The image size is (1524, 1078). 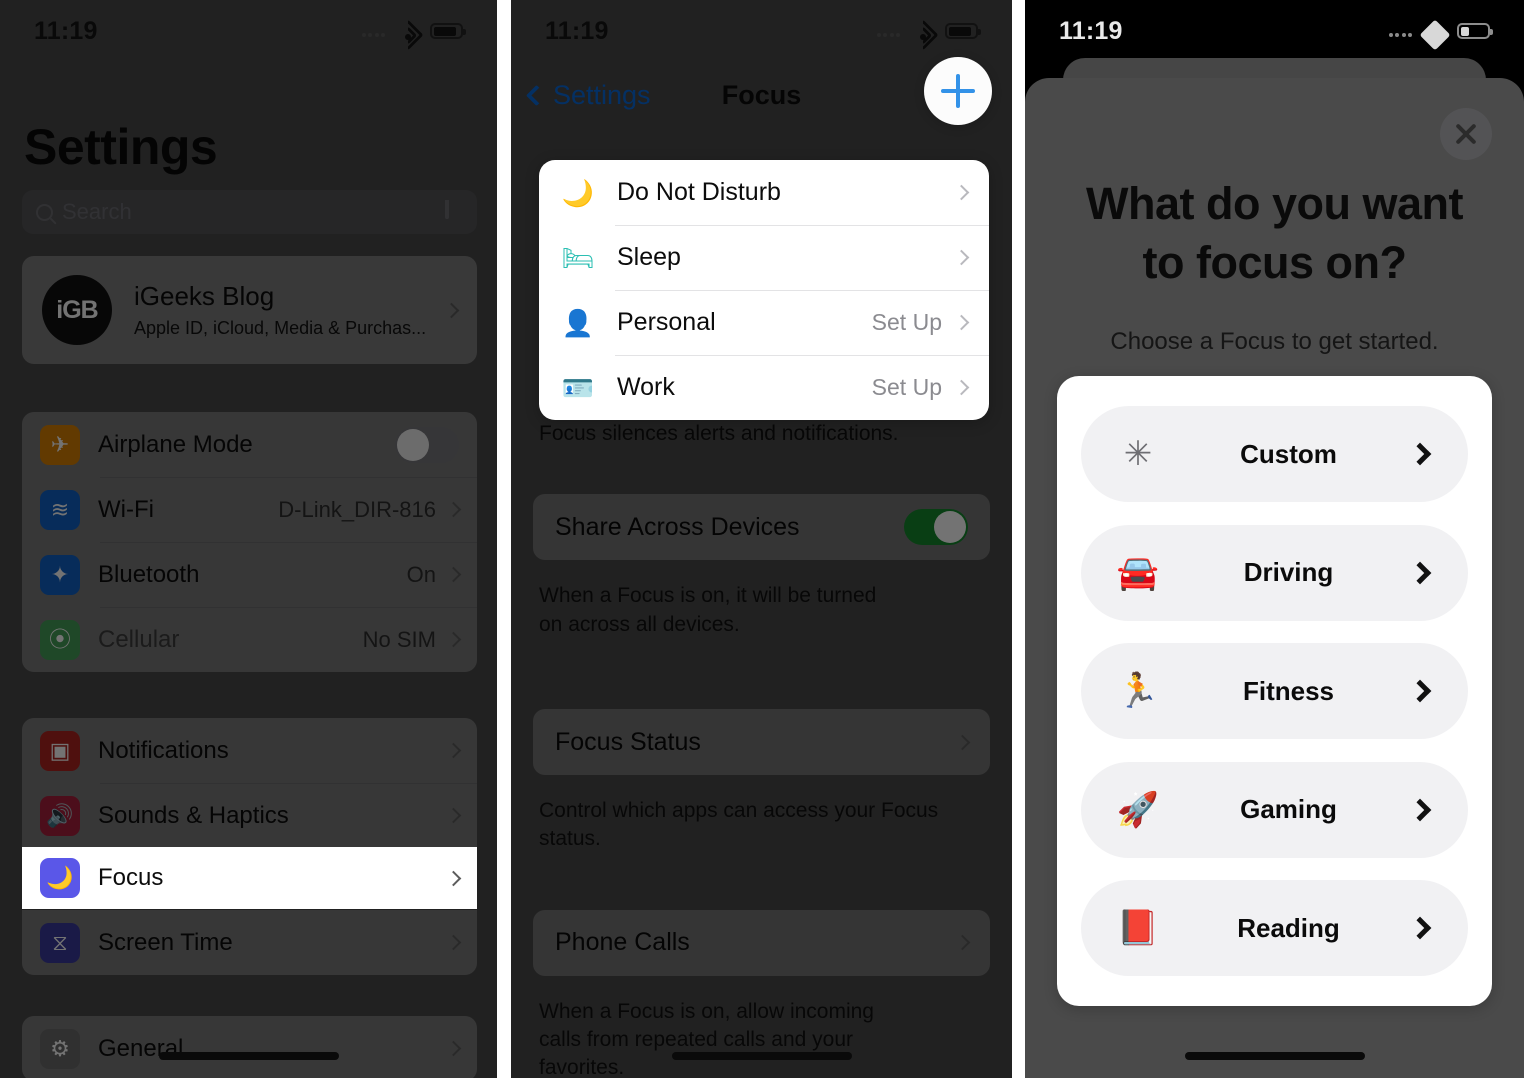 I want to click on share-across-devices-row: Share Across Devices, so click(x=761, y=527).